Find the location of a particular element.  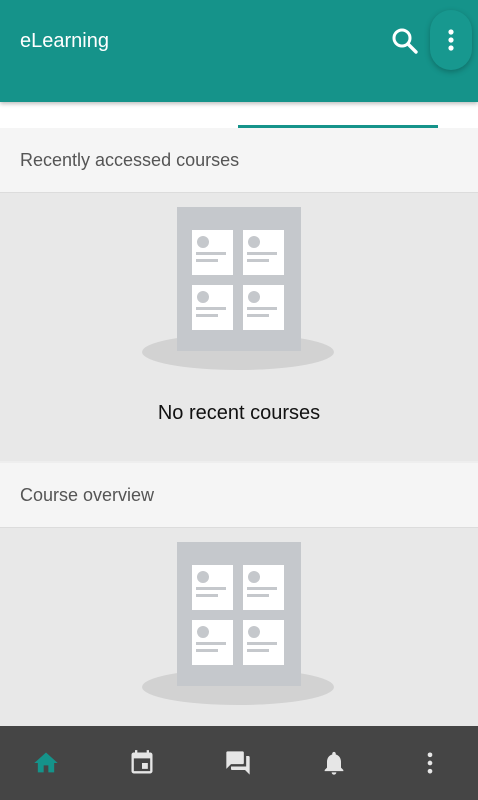

recent-courses-header: Recently accessed courses is located at coordinates (239, 160).